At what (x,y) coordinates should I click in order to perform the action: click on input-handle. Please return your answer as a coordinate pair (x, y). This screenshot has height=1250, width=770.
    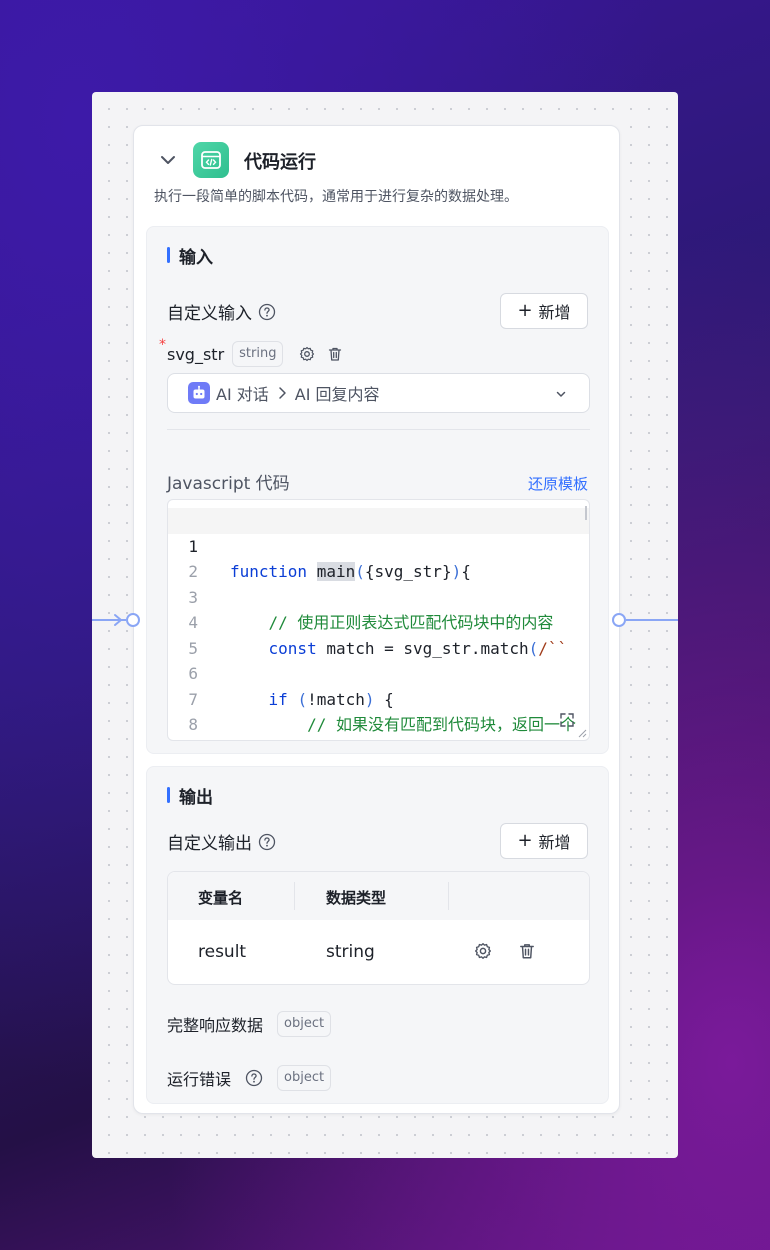
    Looking at the image, I should click on (133, 620).